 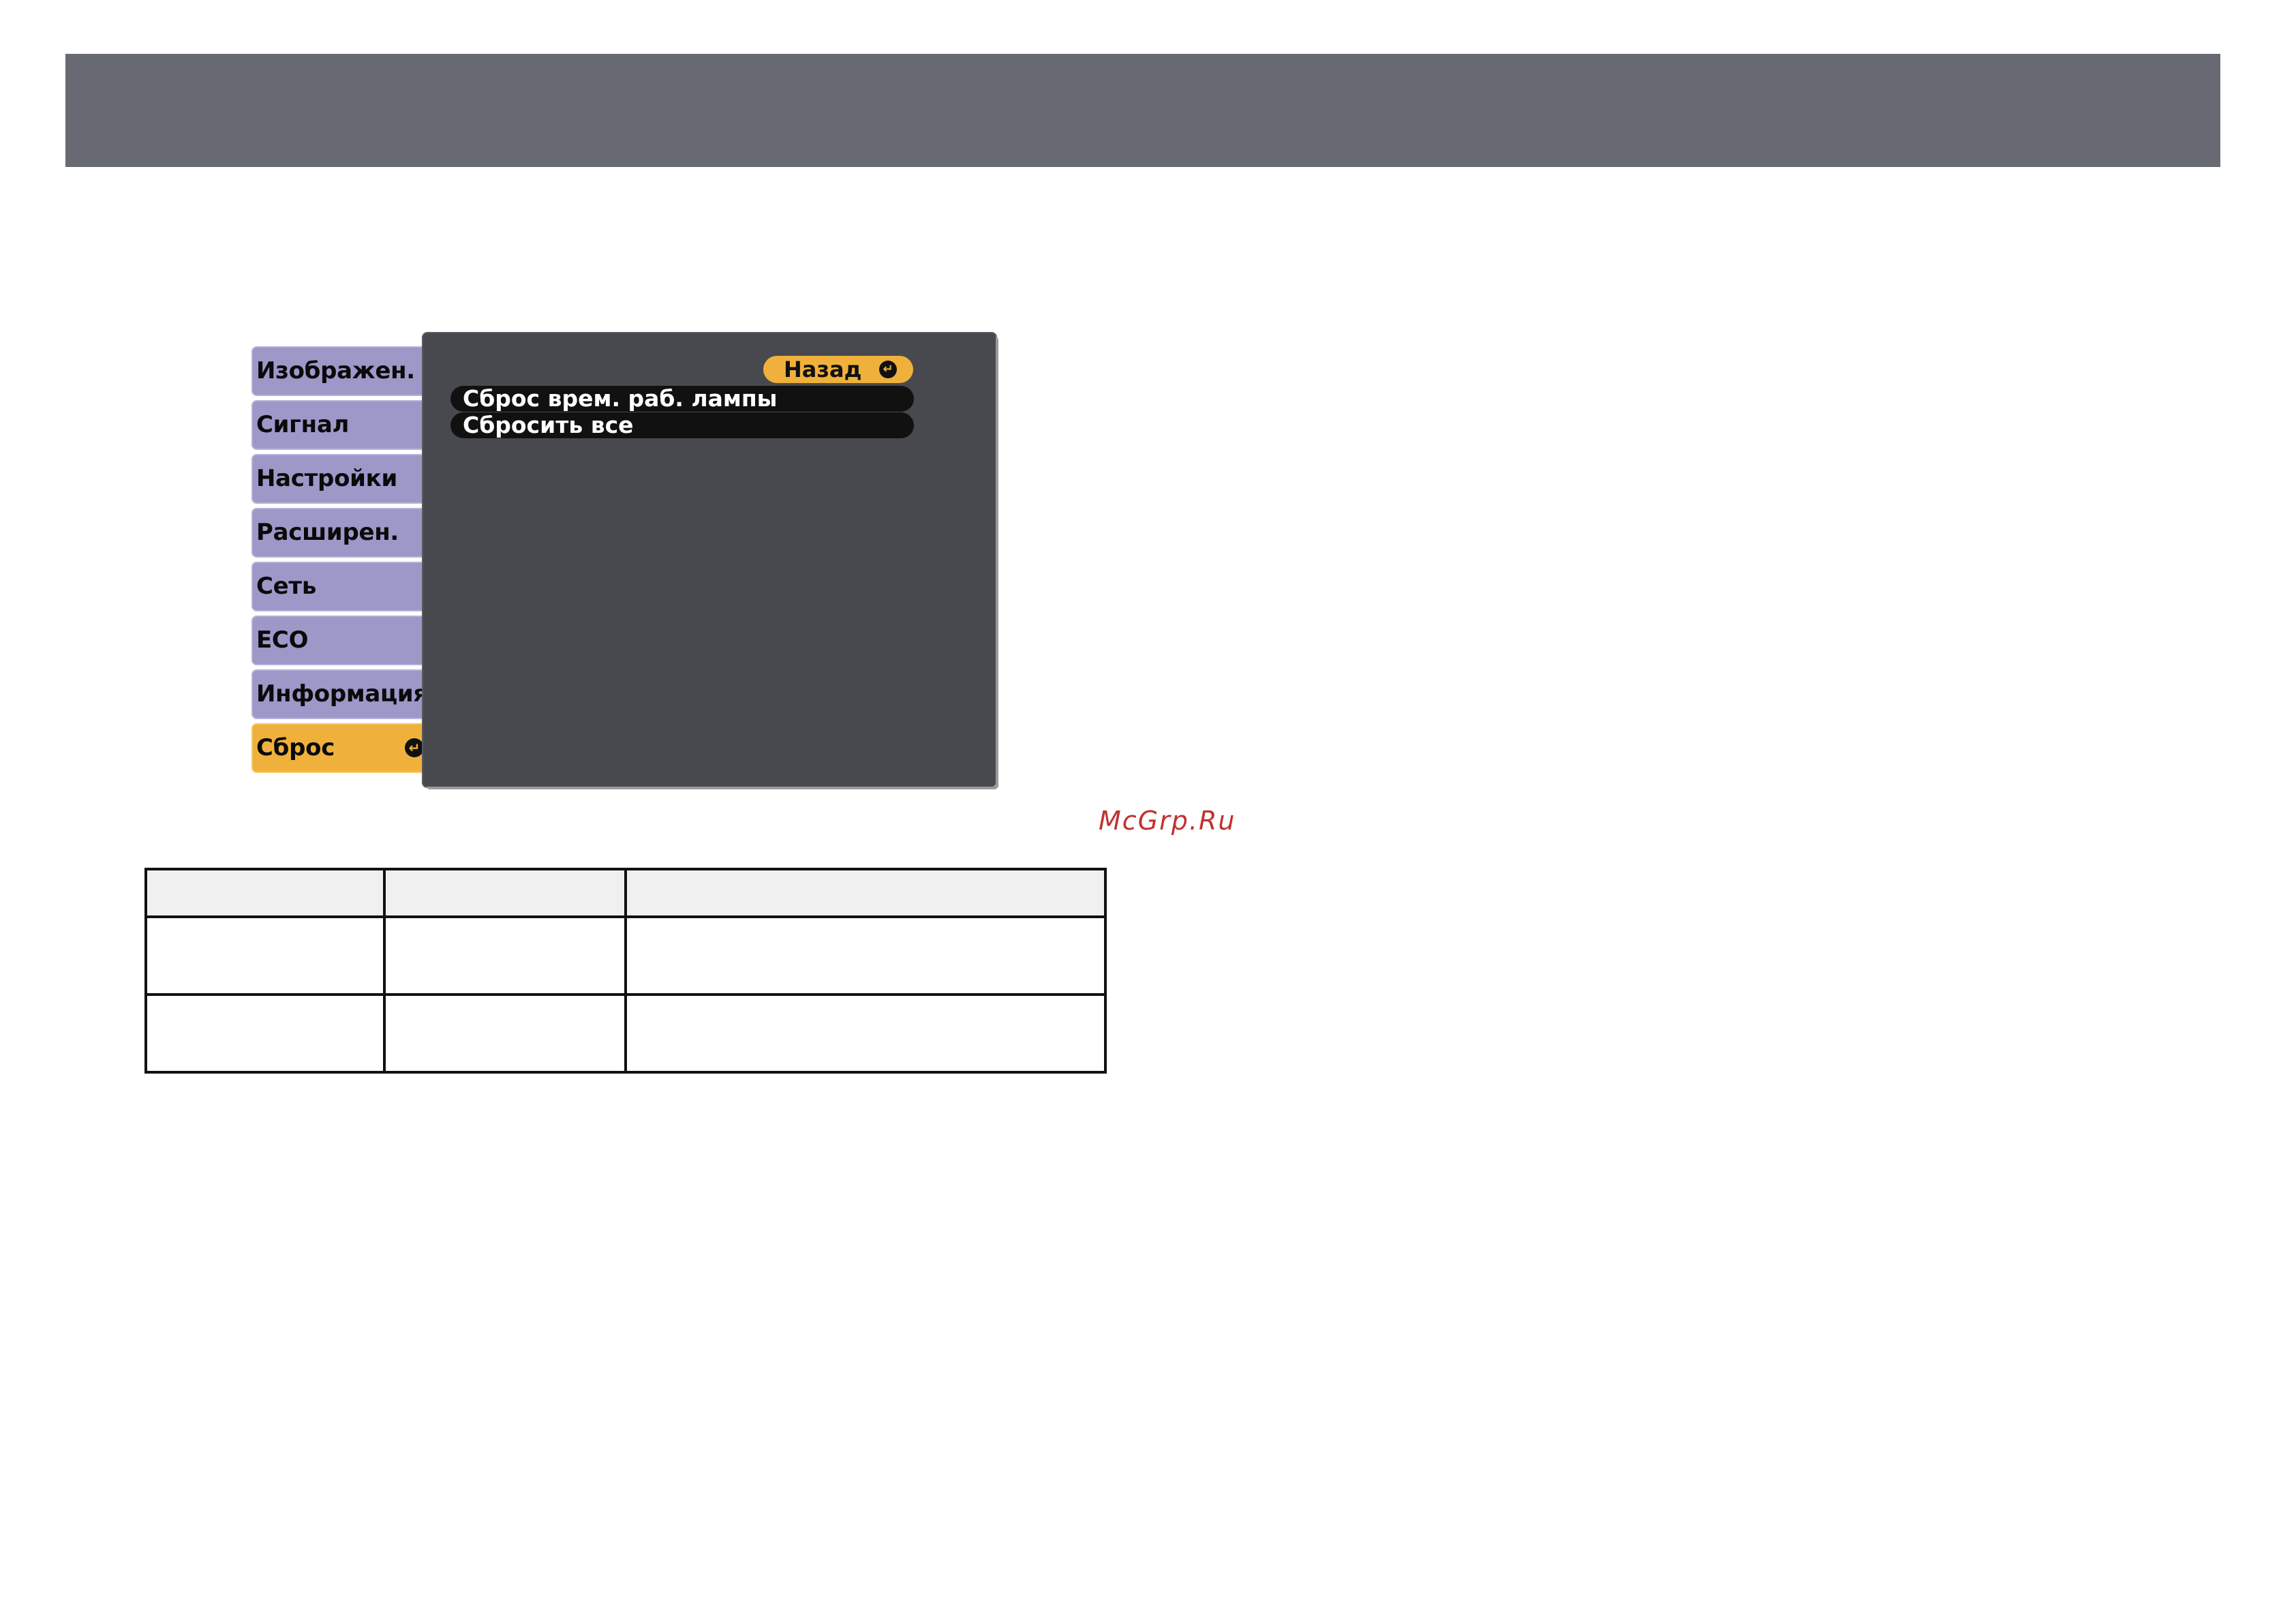 What do you see at coordinates (823, 369) in the screenshot?
I see `back-button-label: Назад` at bounding box center [823, 369].